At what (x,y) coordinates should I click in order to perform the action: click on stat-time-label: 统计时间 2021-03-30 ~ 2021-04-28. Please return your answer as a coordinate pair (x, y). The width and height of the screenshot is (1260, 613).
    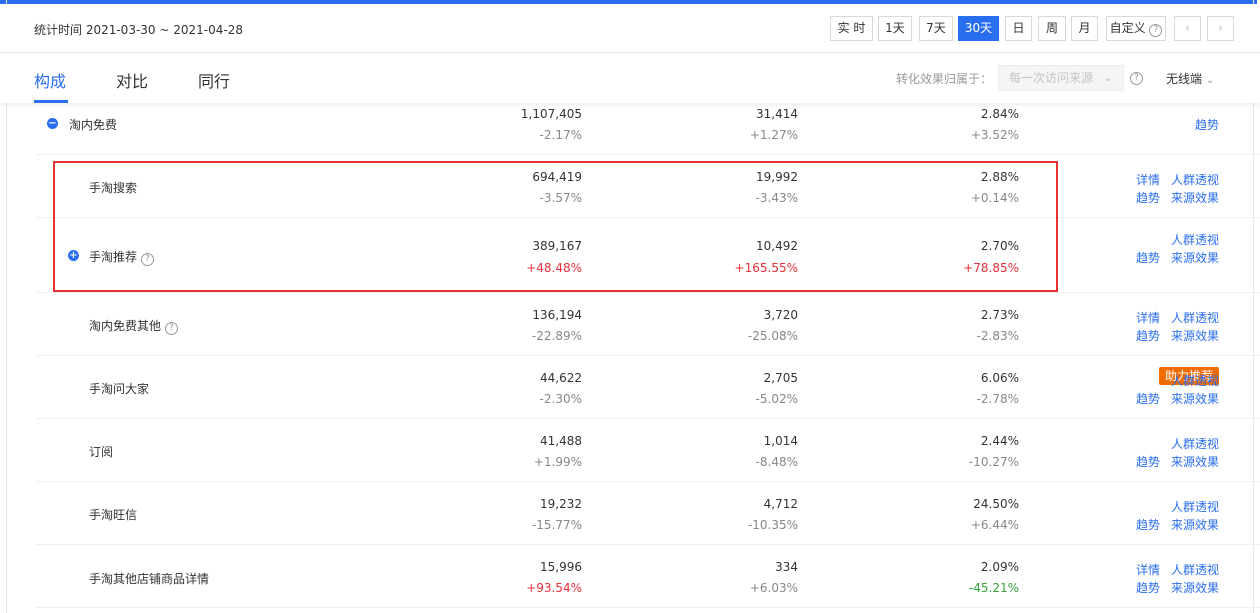
    Looking at the image, I should click on (138, 30).